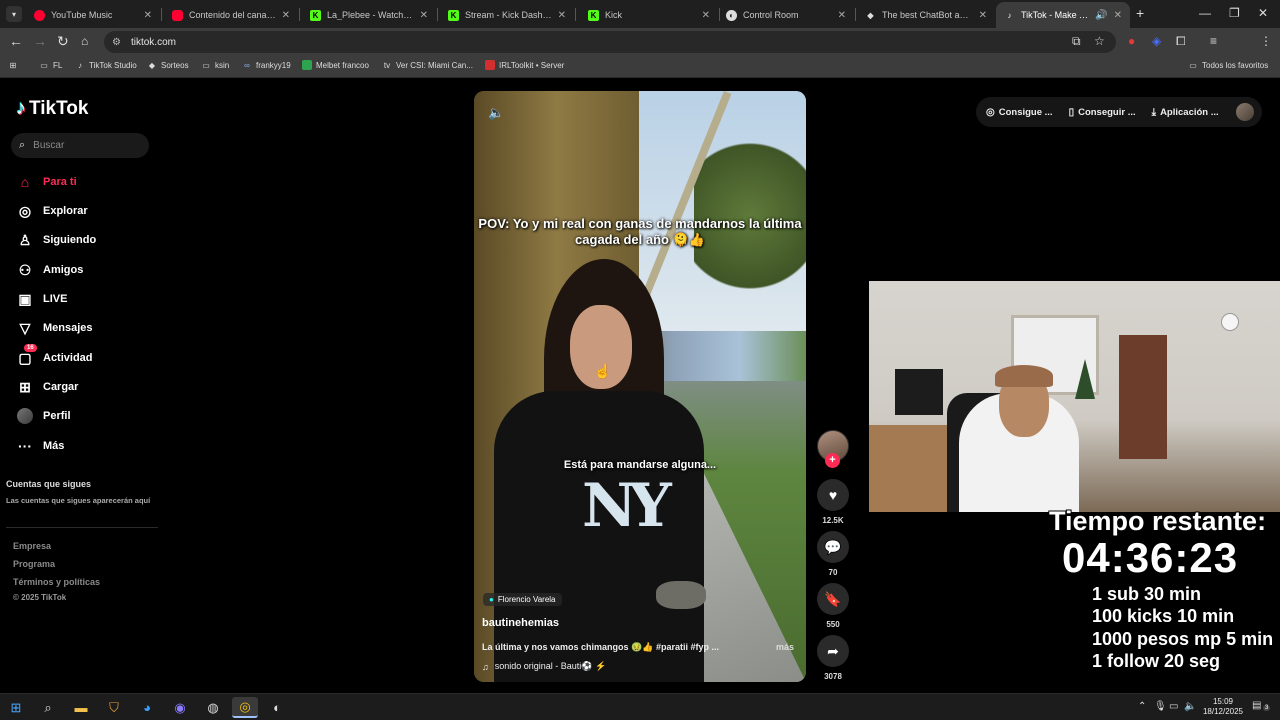 The height and width of the screenshot is (720, 1280). Describe the element at coordinates (649, 15) in the screenshot. I see `tab-kick: K Kick ✕` at that location.